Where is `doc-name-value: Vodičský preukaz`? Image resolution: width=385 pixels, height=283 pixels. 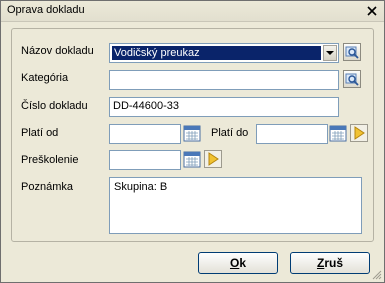
doc-name-value: Vodičský preukaz is located at coordinates (216, 53).